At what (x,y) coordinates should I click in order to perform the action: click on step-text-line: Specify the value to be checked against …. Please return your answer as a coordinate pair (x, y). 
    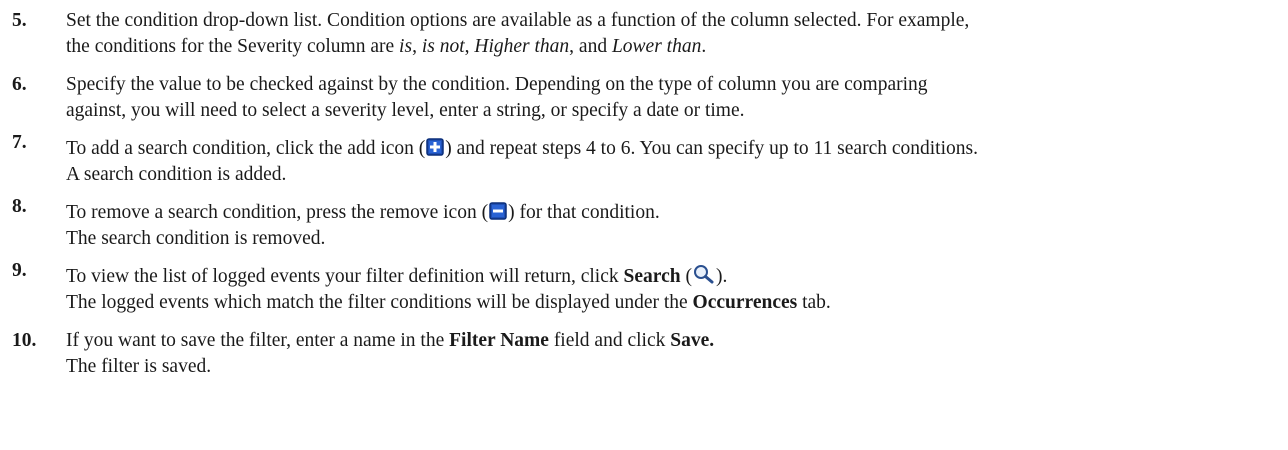
    Looking at the image, I should click on (497, 84).